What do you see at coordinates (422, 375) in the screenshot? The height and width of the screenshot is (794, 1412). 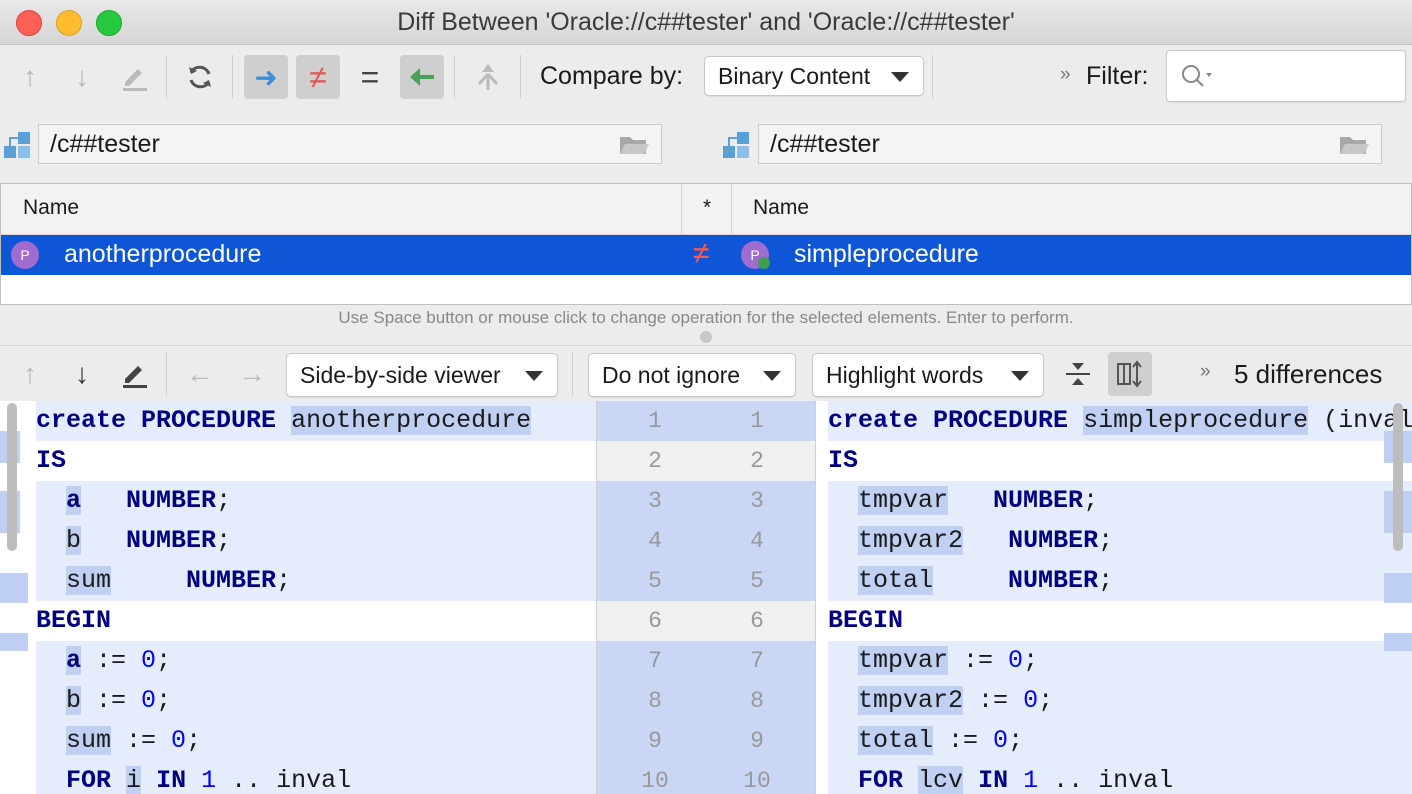 I see `viewer-dropdown: Side-by-side viewer` at bounding box center [422, 375].